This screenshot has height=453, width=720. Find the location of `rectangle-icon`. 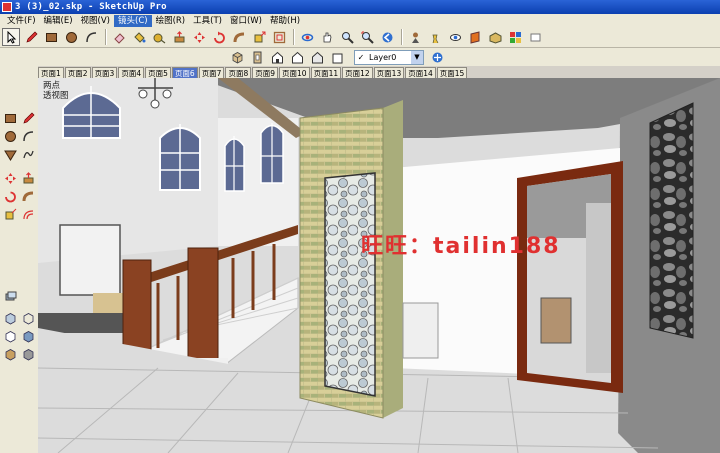

rectangle-icon is located at coordinates (10, 118).